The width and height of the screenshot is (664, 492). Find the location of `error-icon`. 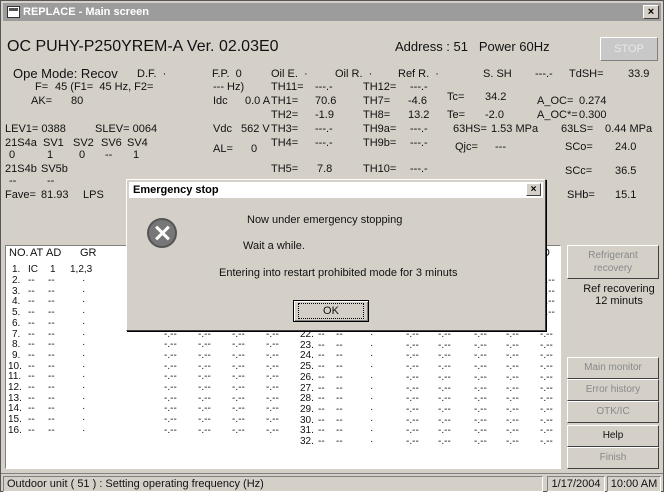

error-icon is located at coordinates (162, 233).